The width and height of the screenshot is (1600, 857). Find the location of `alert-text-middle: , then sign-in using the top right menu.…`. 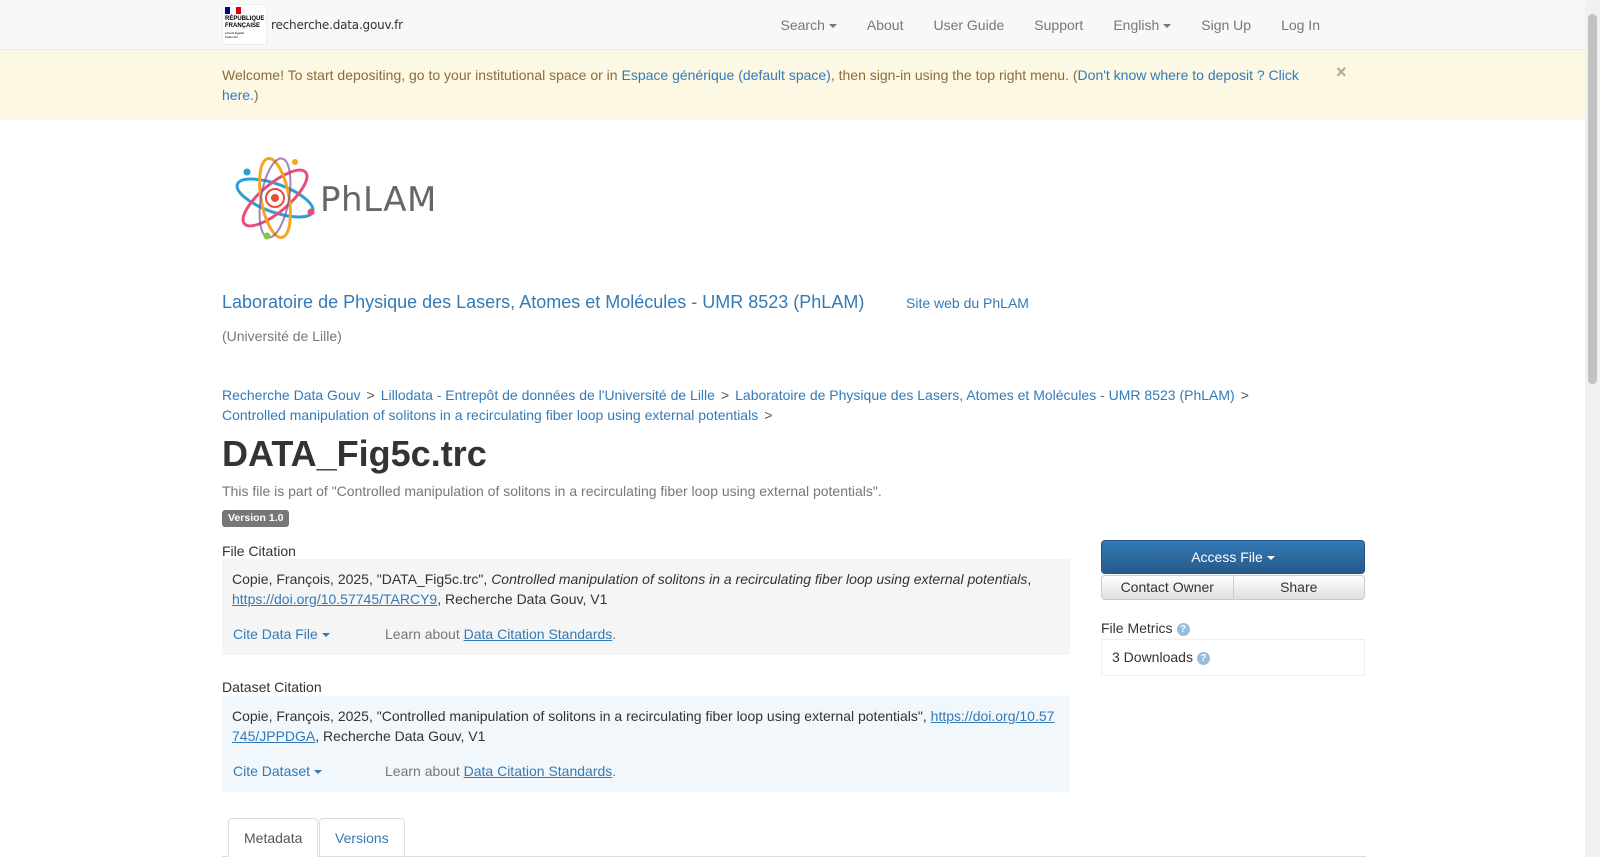

alert-text-middle: , then sign-in using the top right menu.… is located at coordinates (954, 75).